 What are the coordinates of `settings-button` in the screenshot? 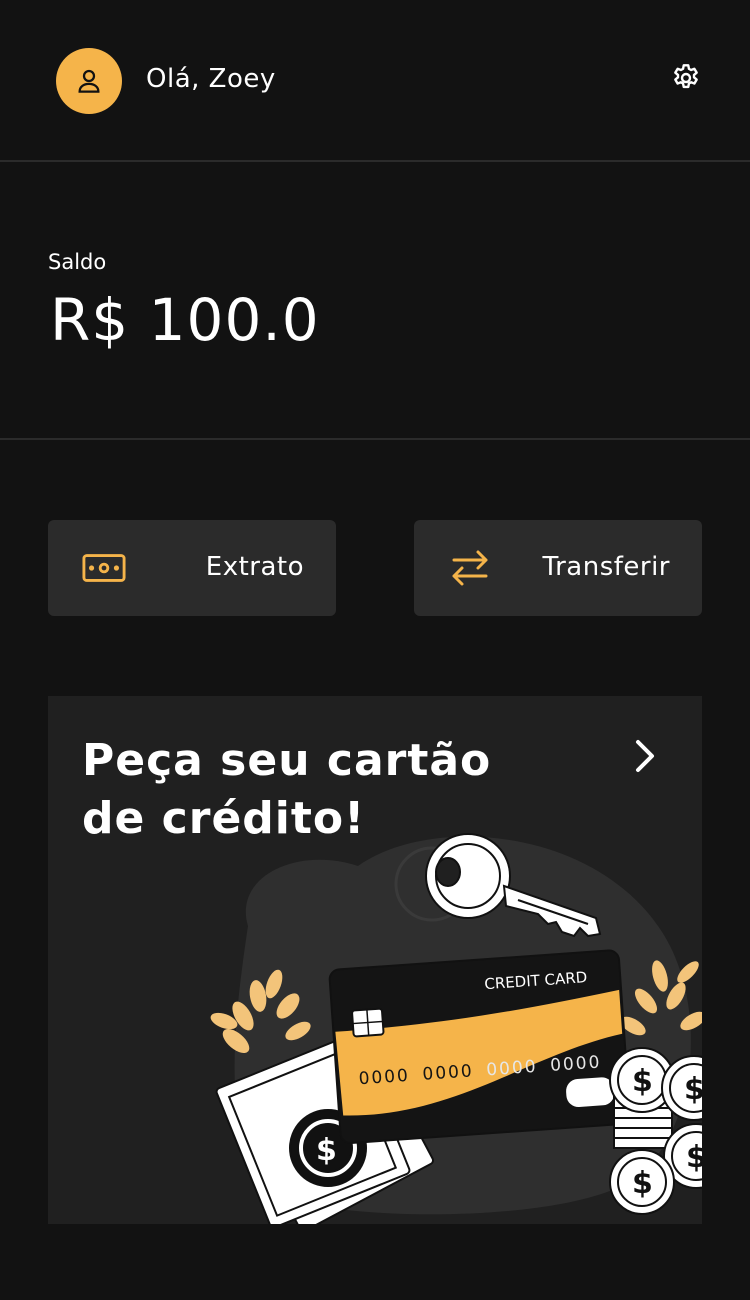 It's located at (686, 78).